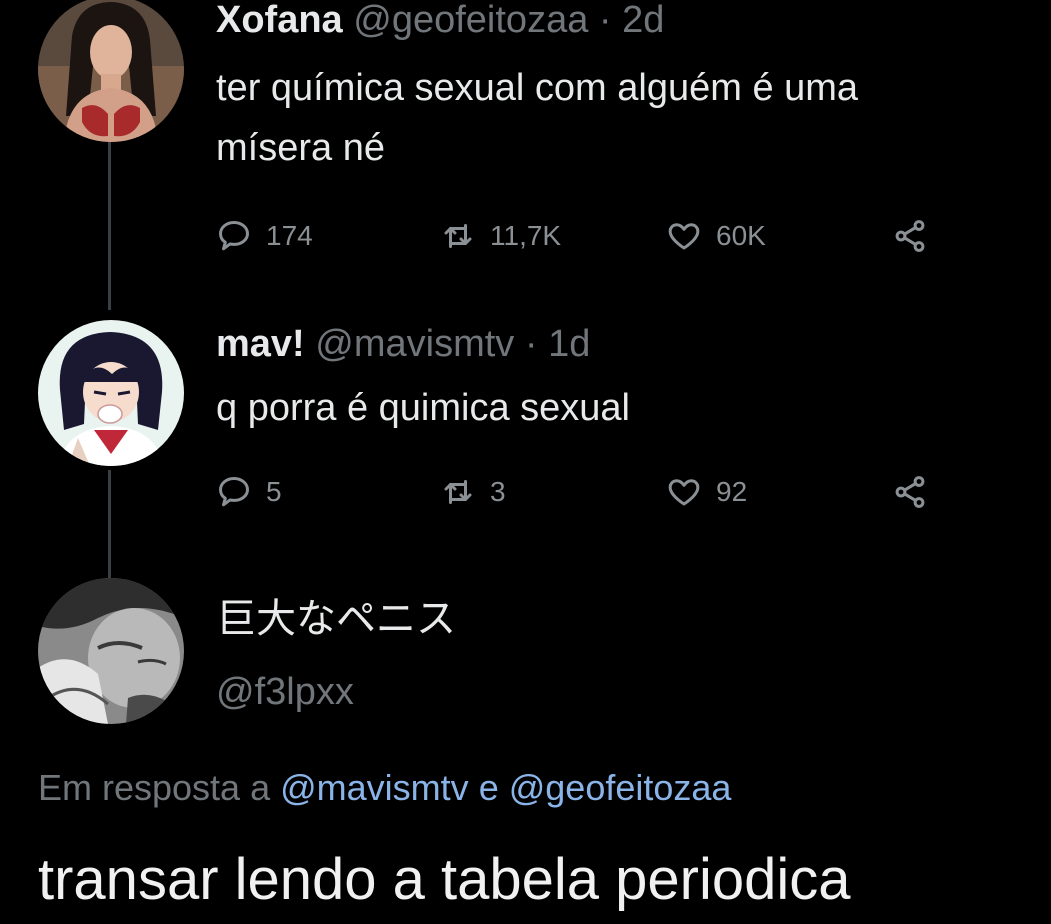 This screenshot has width=1051, height=924. What do you see at coordinates (537, 88) in the screenshot?
I see `tweet-text-line: ter química sexual com alguém é uma` at bounding box center [537, 88].